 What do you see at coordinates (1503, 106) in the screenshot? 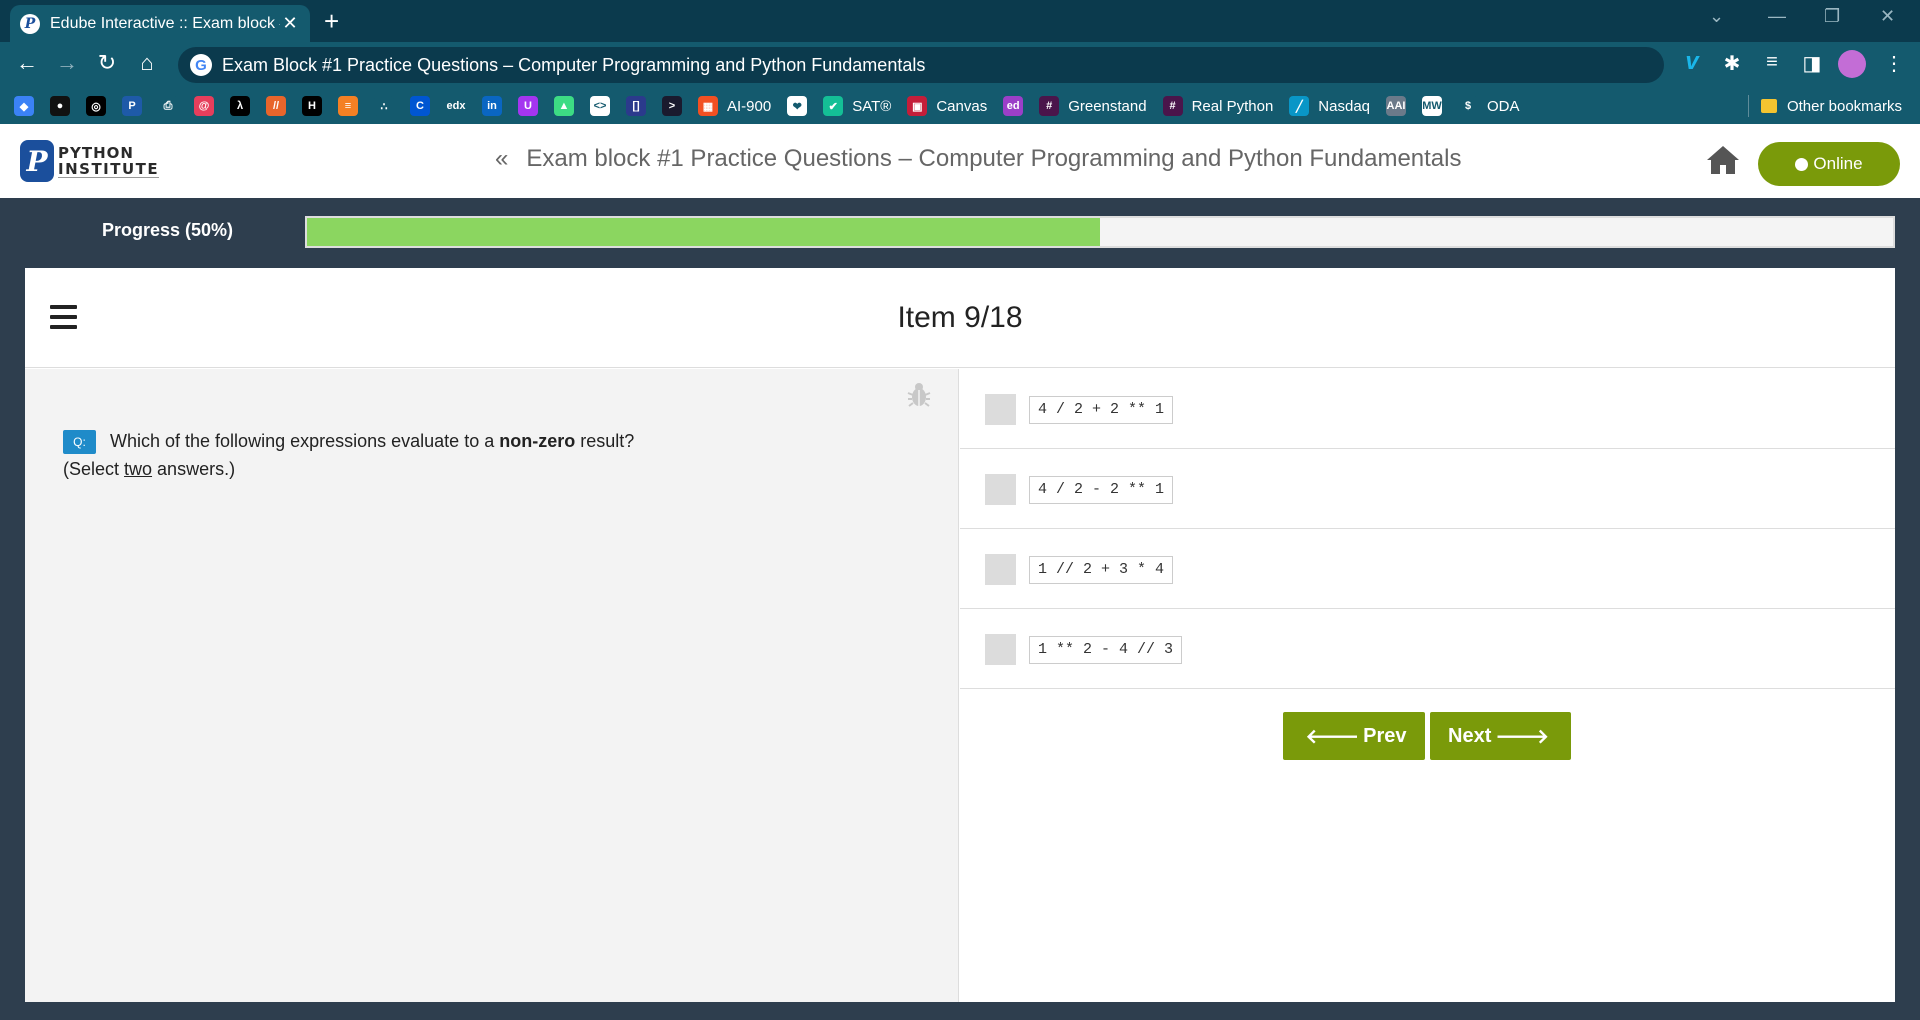
I see `bookmark-label: ODA` at bounding box center [1503, 106].